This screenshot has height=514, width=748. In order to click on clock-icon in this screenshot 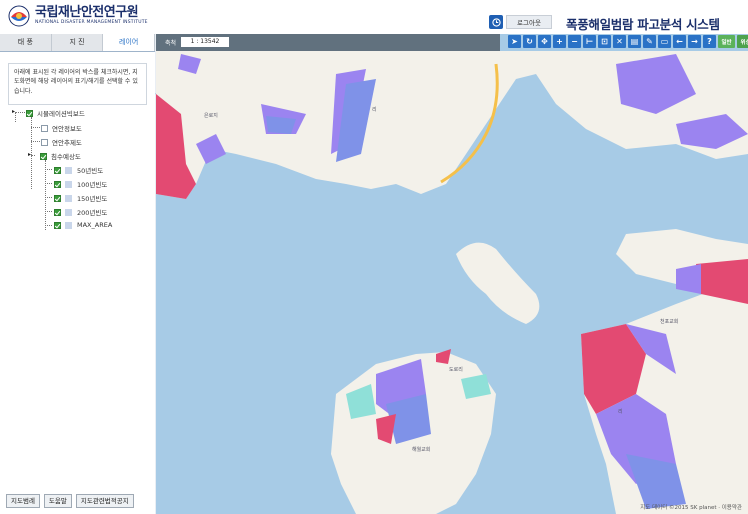, I will do `click(496, 22)`.